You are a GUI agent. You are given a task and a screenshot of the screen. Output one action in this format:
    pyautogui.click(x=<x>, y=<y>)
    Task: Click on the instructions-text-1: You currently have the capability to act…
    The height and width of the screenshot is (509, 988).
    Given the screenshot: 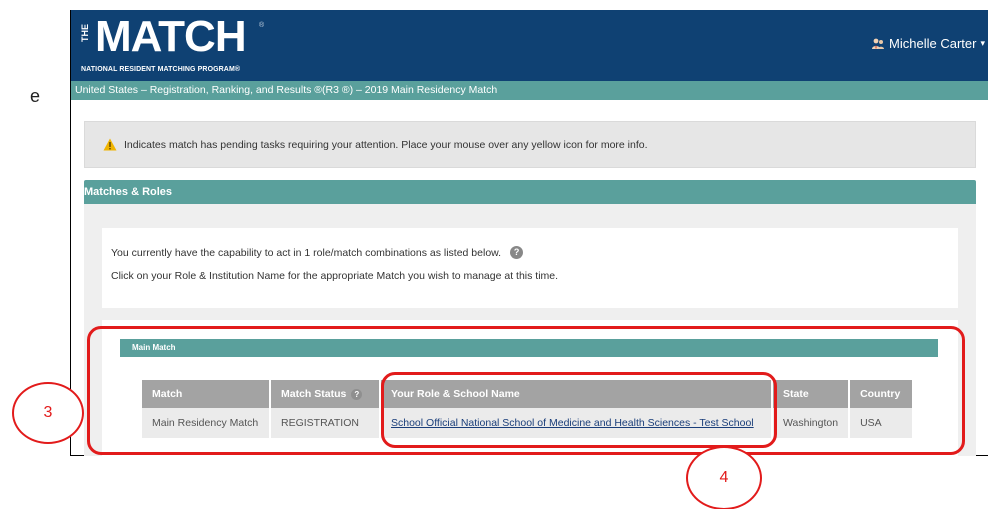 What is the action you would take?
    pyautogui.click(x=306, y=252)
    